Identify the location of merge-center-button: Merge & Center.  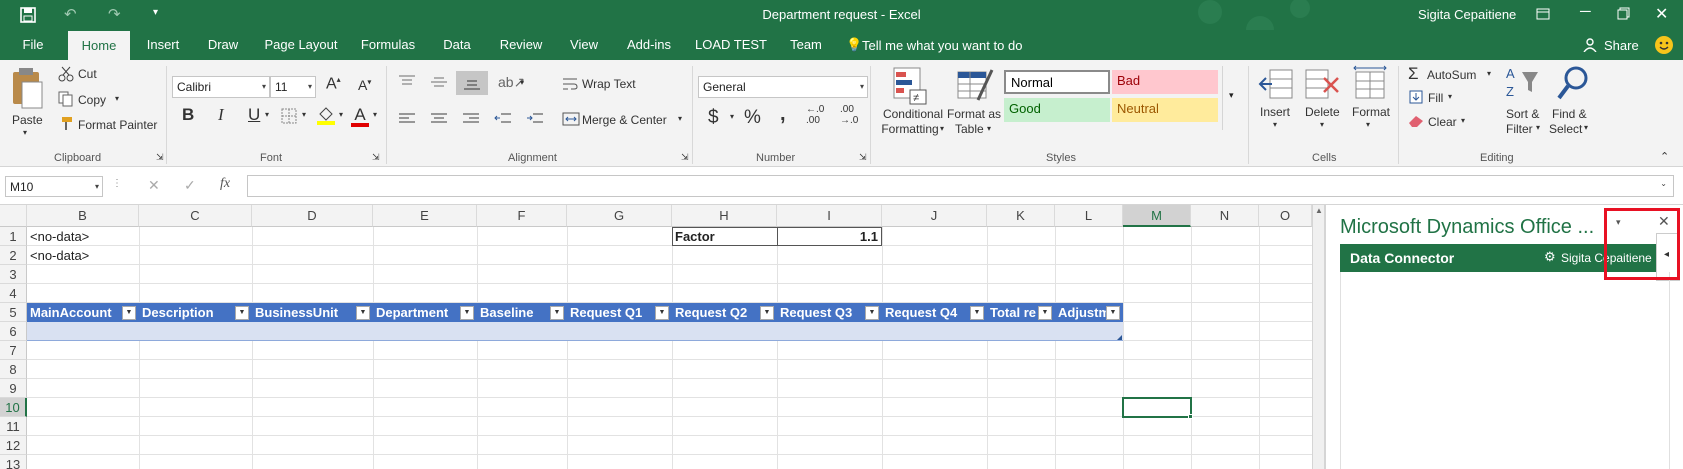
(624, 120).